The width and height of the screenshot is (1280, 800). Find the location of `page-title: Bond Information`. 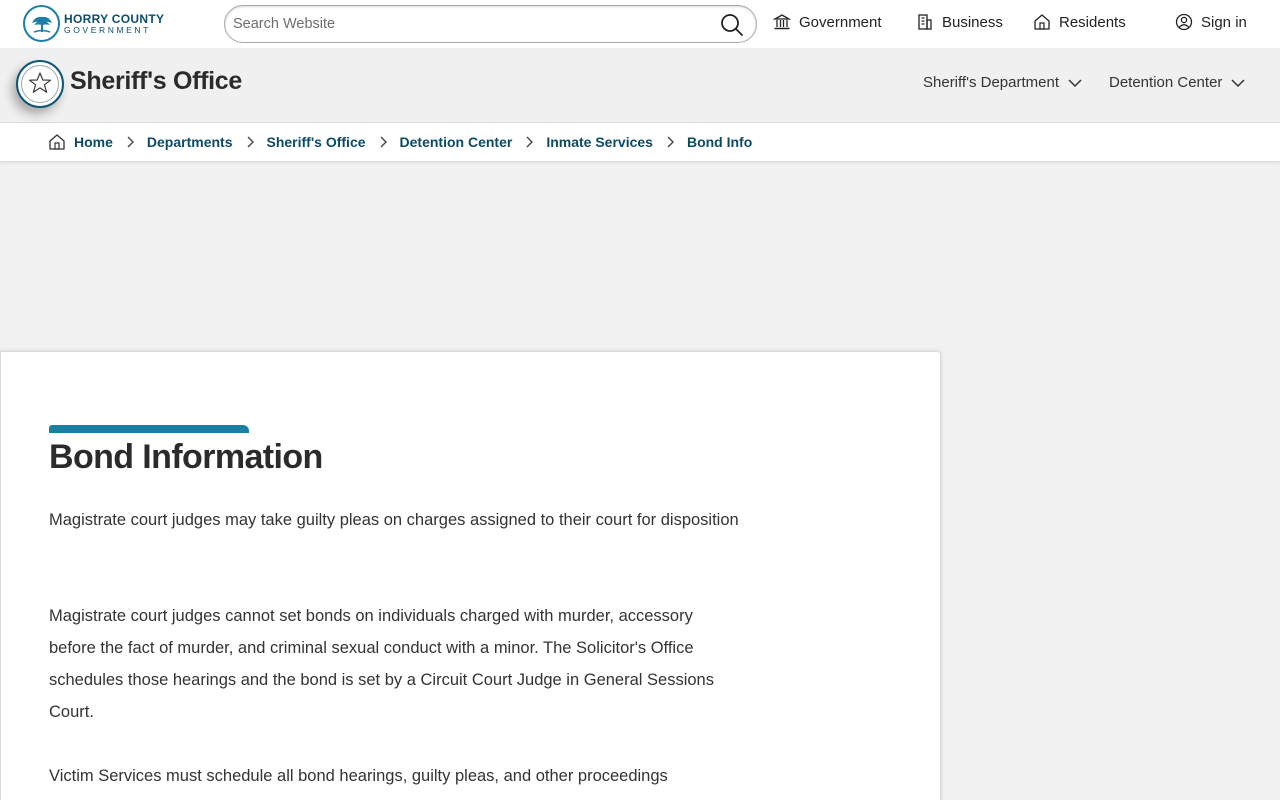

page-title: Bond Information is located at coordinates (186, 457).